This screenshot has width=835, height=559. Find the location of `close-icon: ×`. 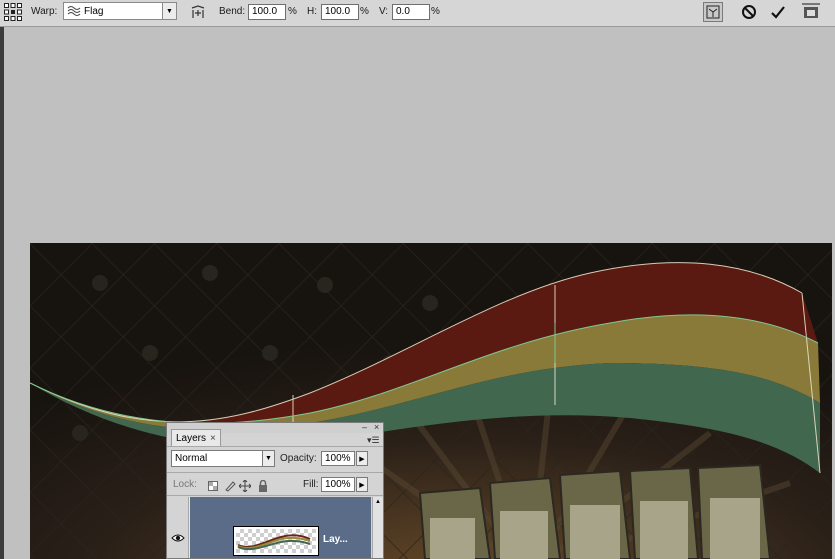

close-icon: × is located at coordinates (376, 427).